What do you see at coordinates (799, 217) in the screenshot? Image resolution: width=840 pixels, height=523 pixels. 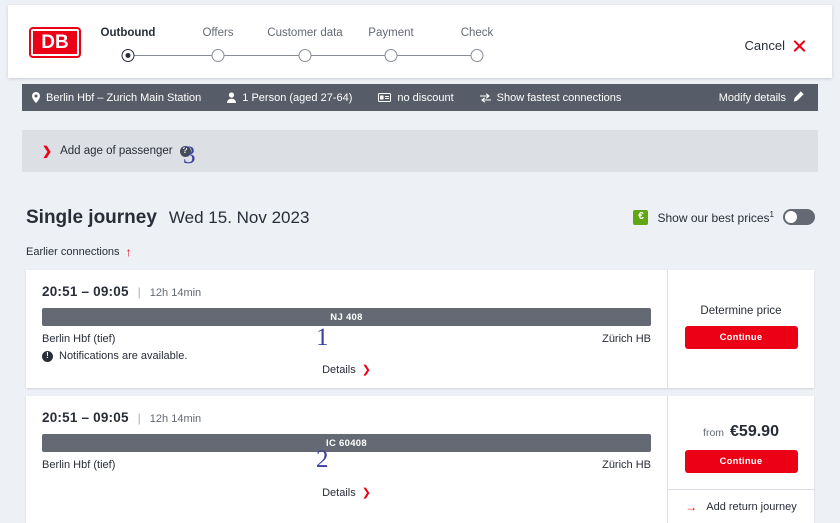 I see `best-prices-toggle` at bounding box center [799, 217].